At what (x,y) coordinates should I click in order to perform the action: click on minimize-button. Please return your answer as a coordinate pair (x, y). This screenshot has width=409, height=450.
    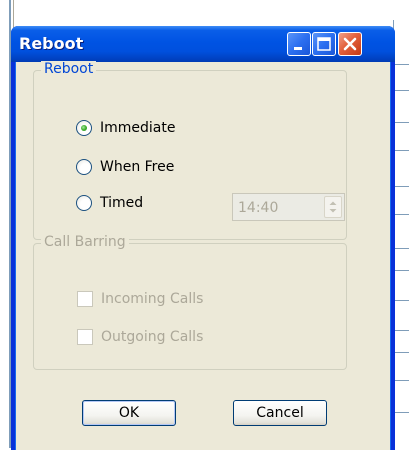
    Looking at the image, I should click on (299, 44).